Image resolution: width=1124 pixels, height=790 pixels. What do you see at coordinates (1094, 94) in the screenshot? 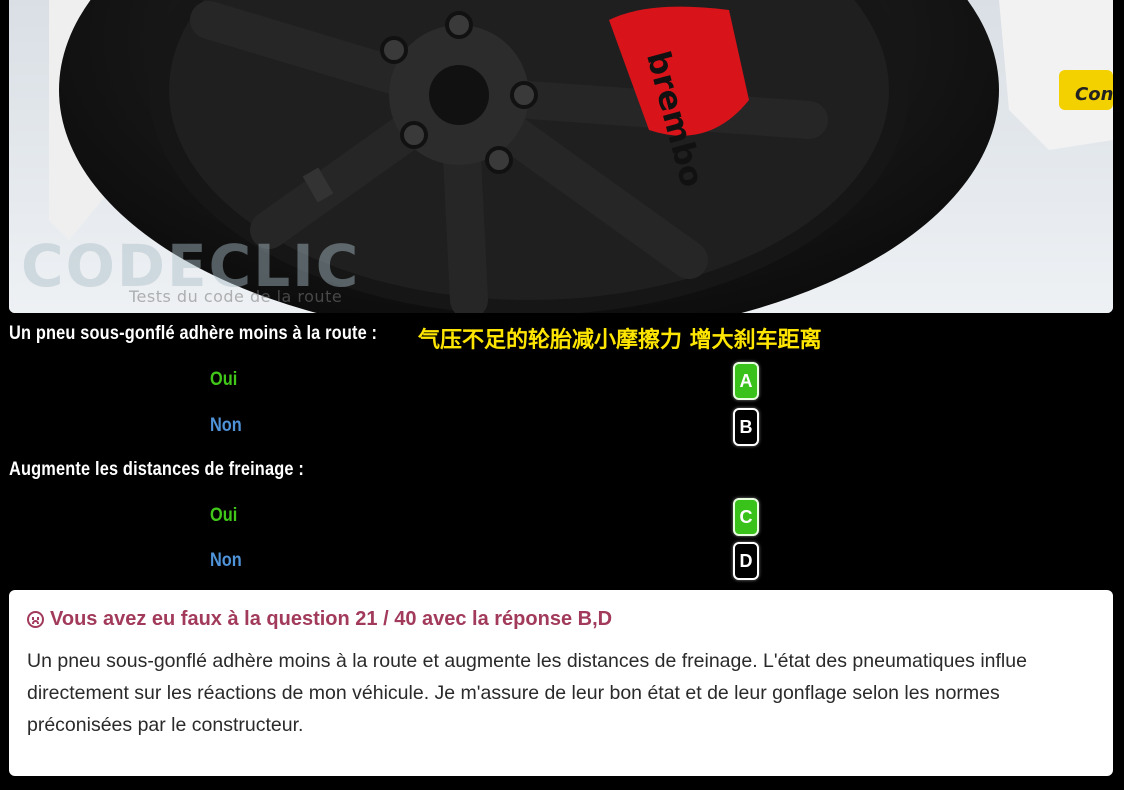
I see `sidewall-brand: Conti` at bounding box center [1094, 94].